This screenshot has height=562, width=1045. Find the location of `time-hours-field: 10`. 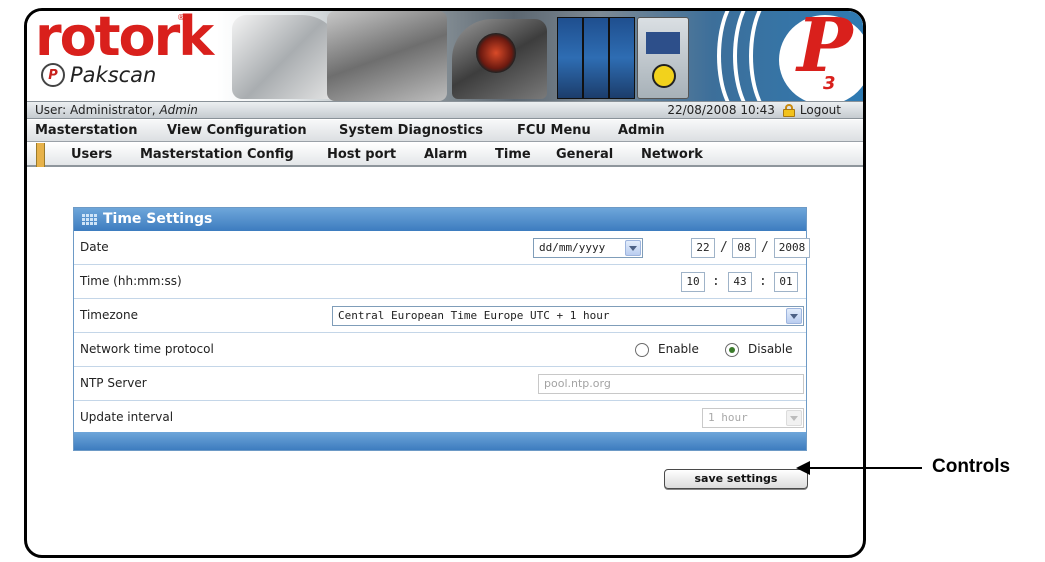

time-hours-field: 10 is located at coordinates (693, 282).